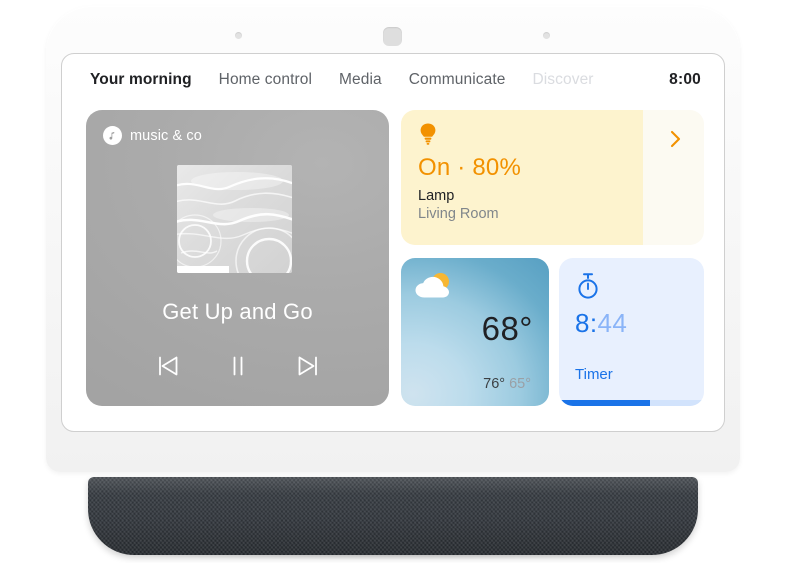 The height and width of the screenshot is (563, 786). Describe the element at coordinates (238, 35) in the screenshot. I see `sensor-dot-left-icon` at that location.